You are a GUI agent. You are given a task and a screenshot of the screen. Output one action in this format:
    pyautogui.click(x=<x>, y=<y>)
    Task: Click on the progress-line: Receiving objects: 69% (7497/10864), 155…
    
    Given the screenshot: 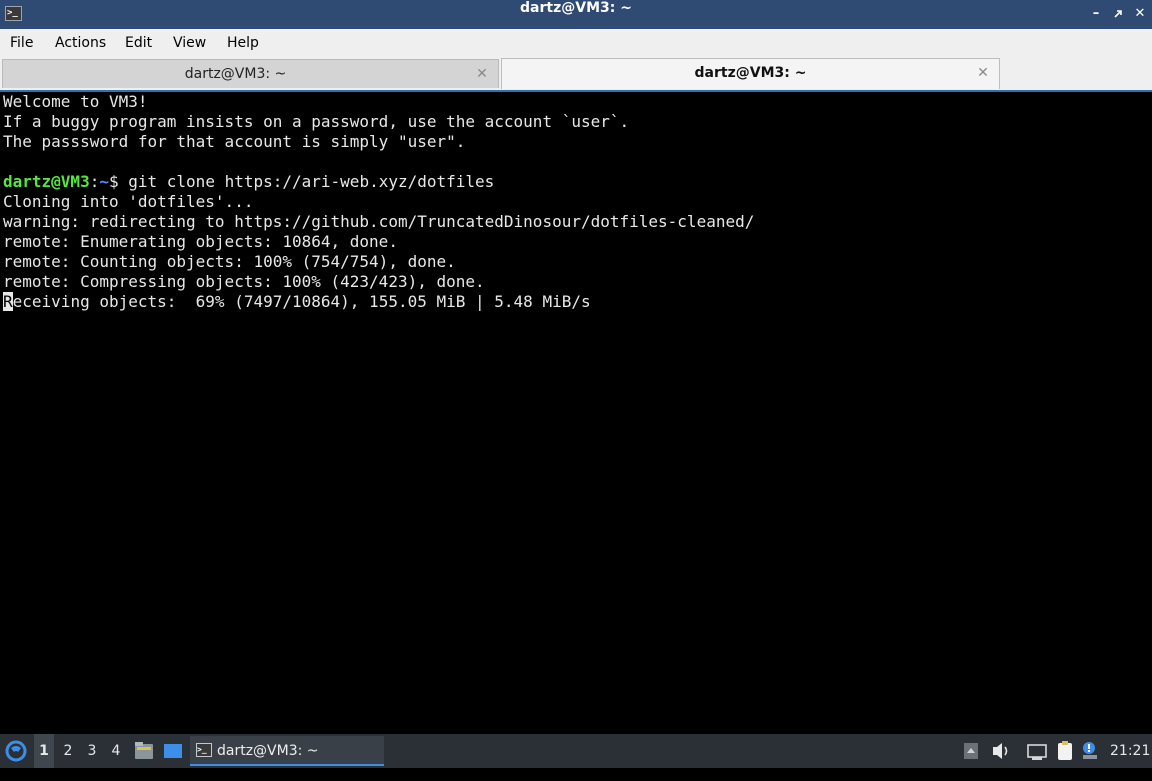 What is the action you would take?
    pyautogui.click(x=297, y=302)
    